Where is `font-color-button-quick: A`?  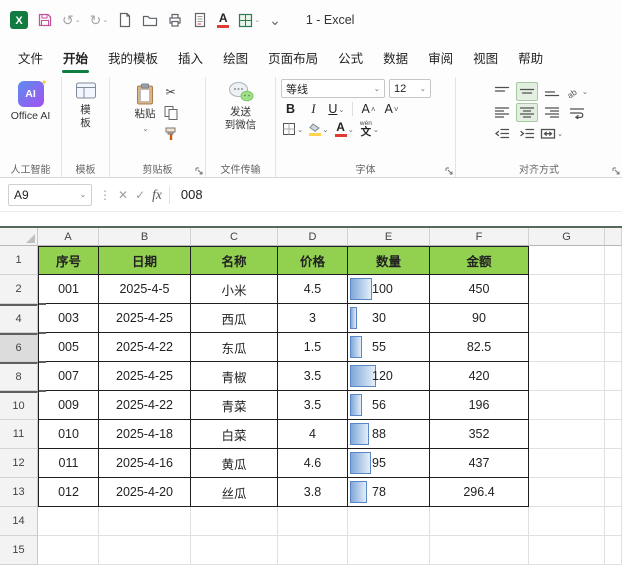
font-color-button-quick: A is located at coordinates (223, 20).